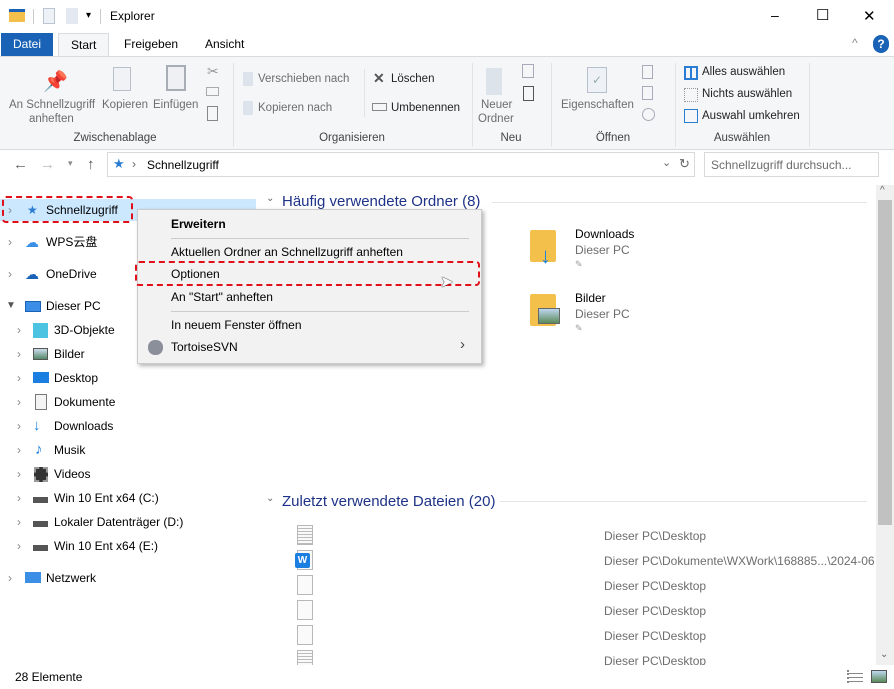 The width and height of the screenshot is (894, 689). I want to click on copy-to-button: Kopieren nach, so click(295, 108).